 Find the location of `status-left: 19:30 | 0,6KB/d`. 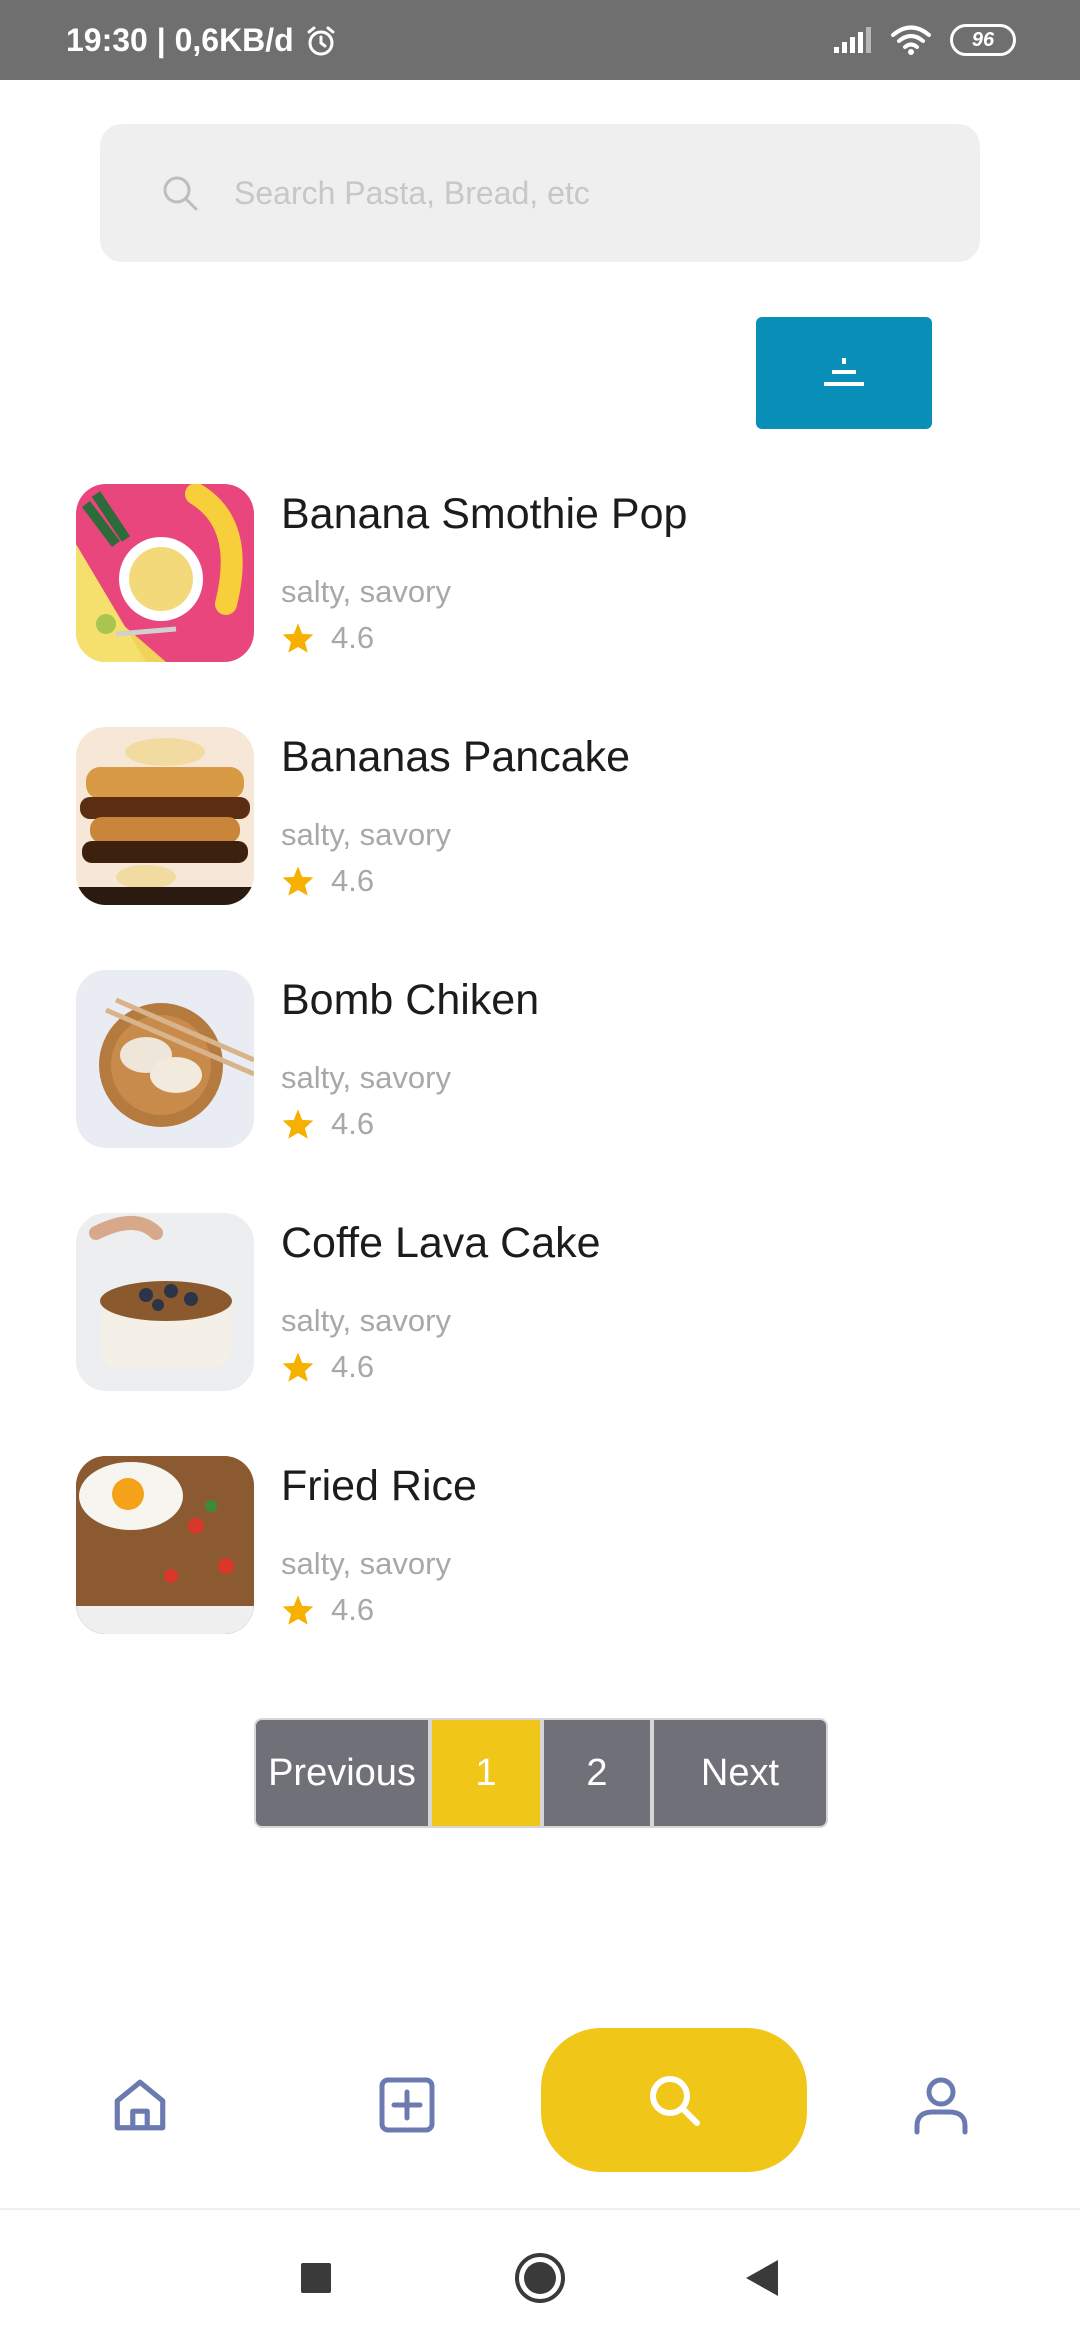

status-left: 19:30 | 0,6KB/d is located at coordinates (202, 40).